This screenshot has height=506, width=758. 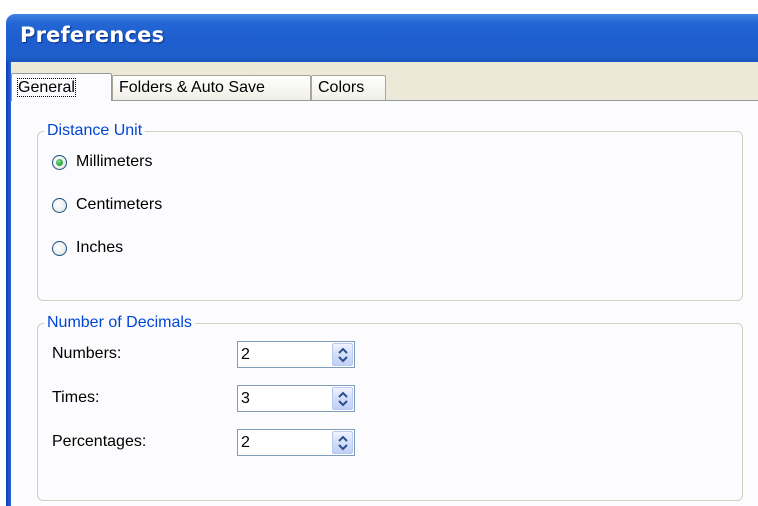 I want to click on tab-colors: Colors, so click(x=348, y=87).